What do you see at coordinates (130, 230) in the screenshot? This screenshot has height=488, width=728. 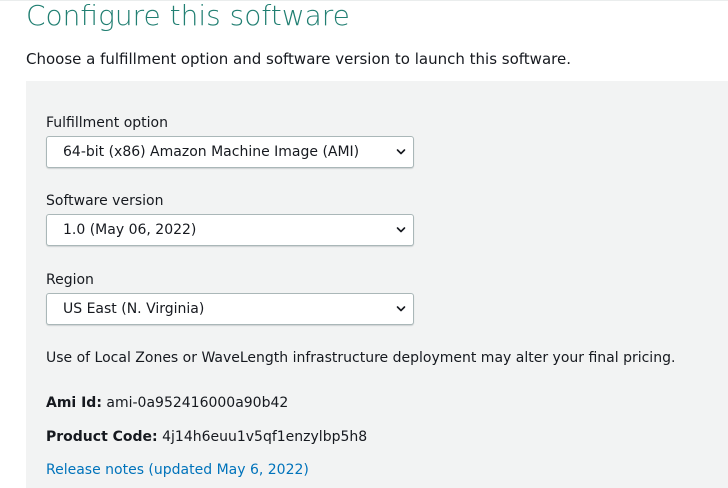 I see `software-version-value: 1.0 (May 06, 2022)` at bounding box center [130, 230].